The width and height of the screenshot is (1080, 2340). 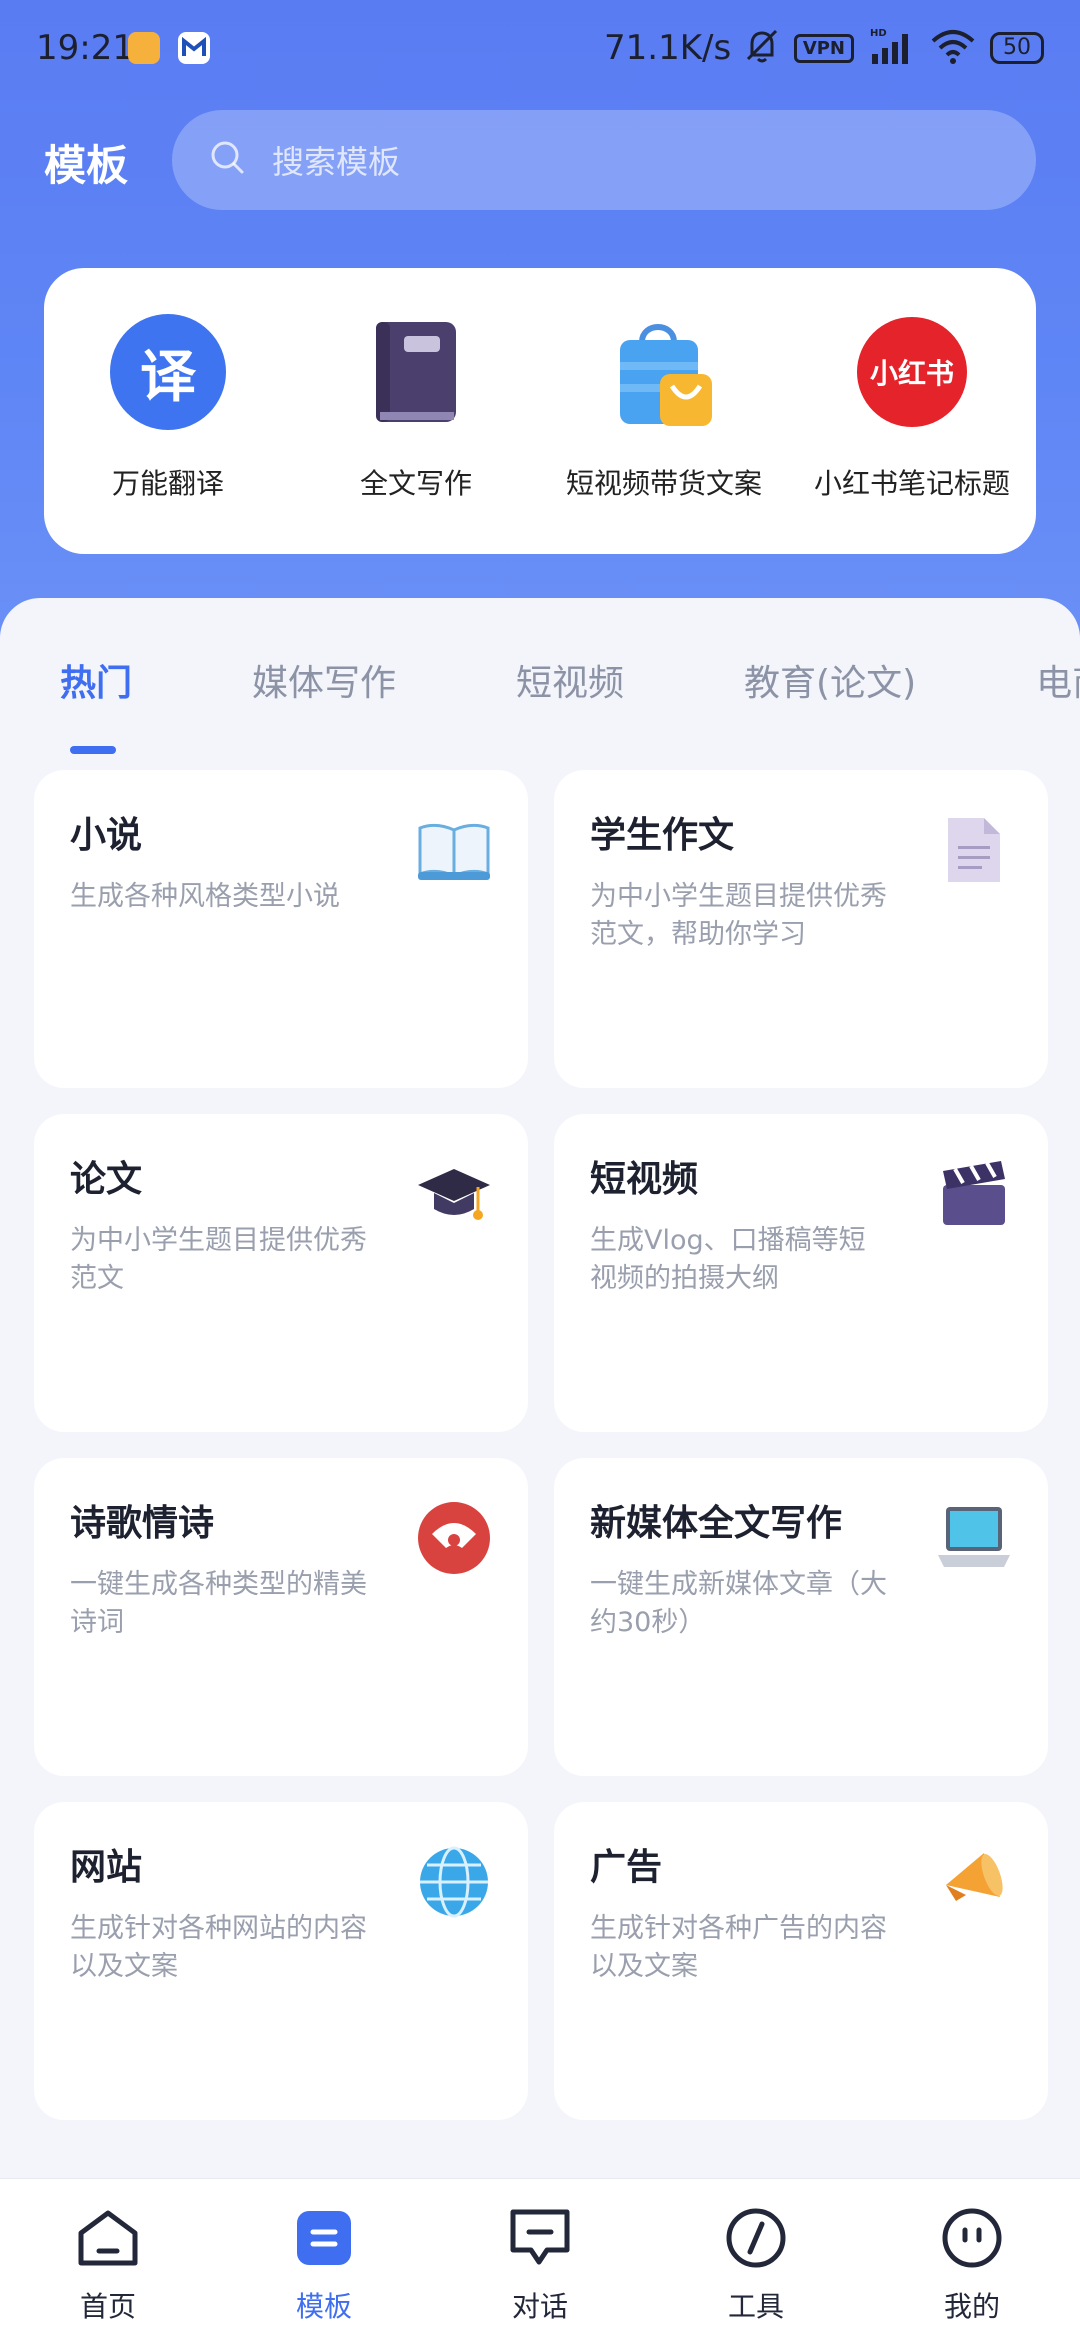 I want to click on nav-home: 首页, so click(x=108, y=2265).